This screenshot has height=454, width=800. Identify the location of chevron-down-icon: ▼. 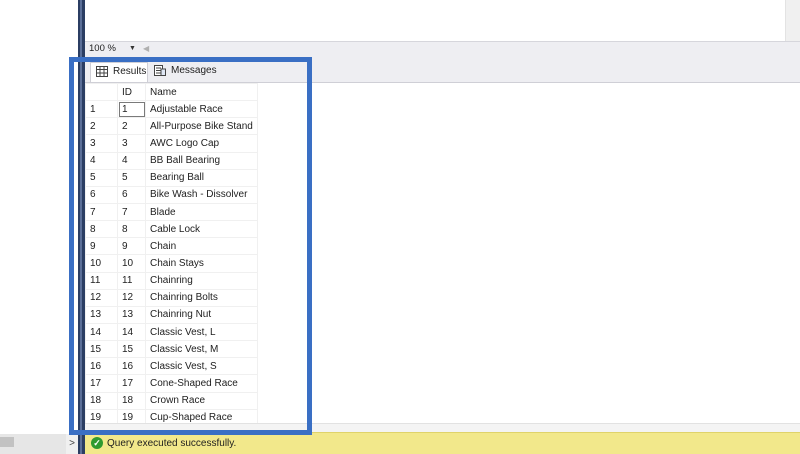
(132, 48).